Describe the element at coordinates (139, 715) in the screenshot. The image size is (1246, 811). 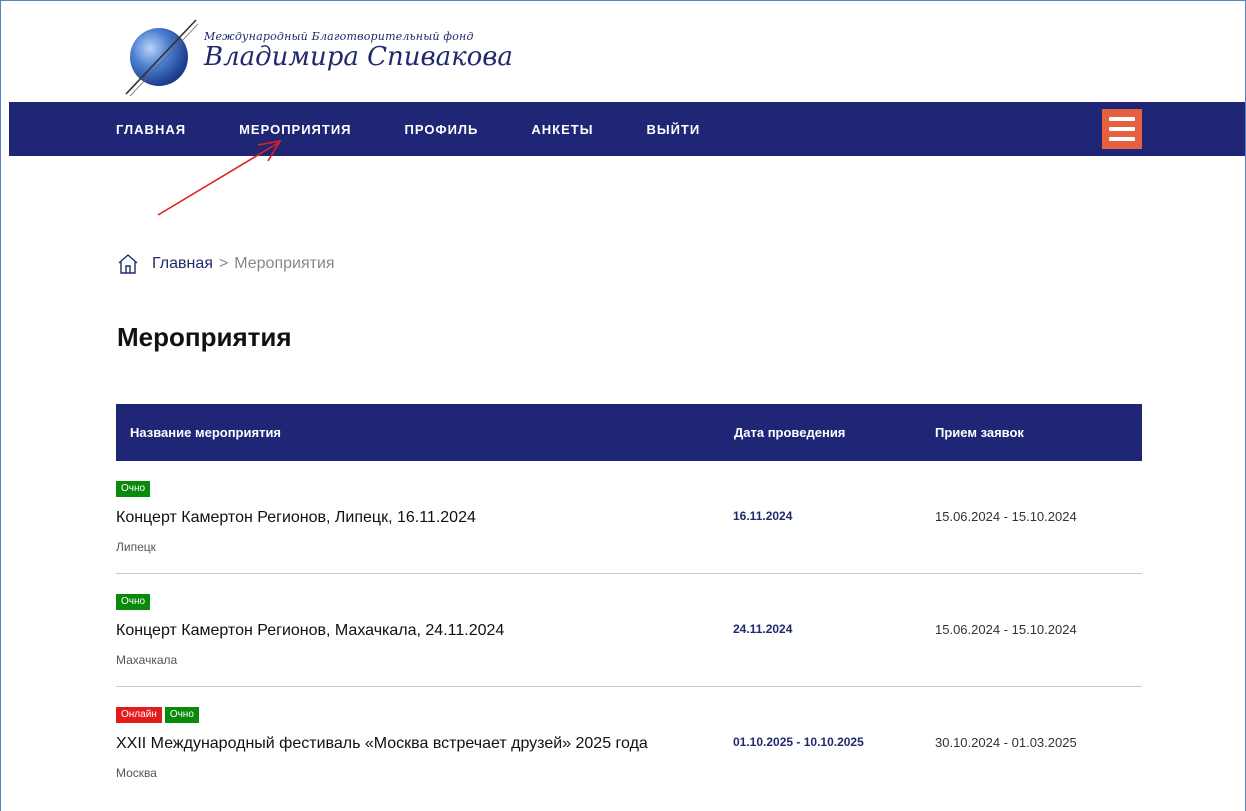
I see `badge-online: Онлайн` at that location.